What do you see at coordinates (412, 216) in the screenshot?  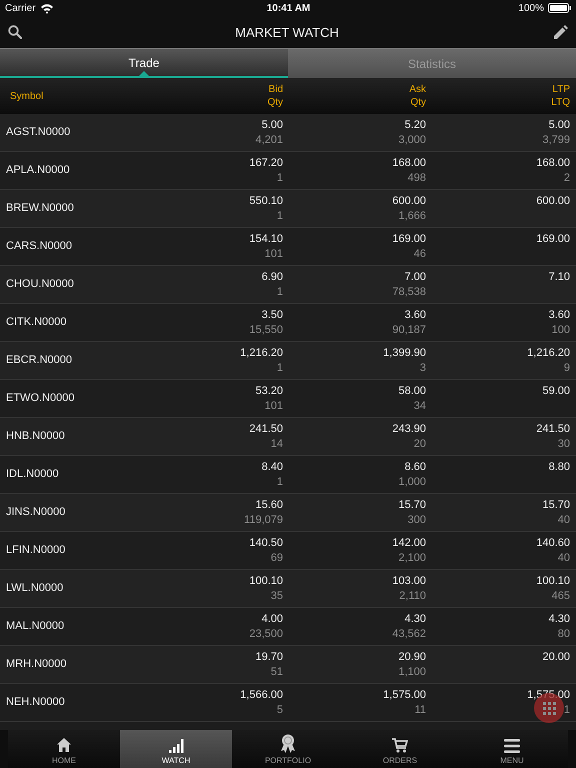 I see `quantity-cell: 1,666` at bounding box center [412, 216].